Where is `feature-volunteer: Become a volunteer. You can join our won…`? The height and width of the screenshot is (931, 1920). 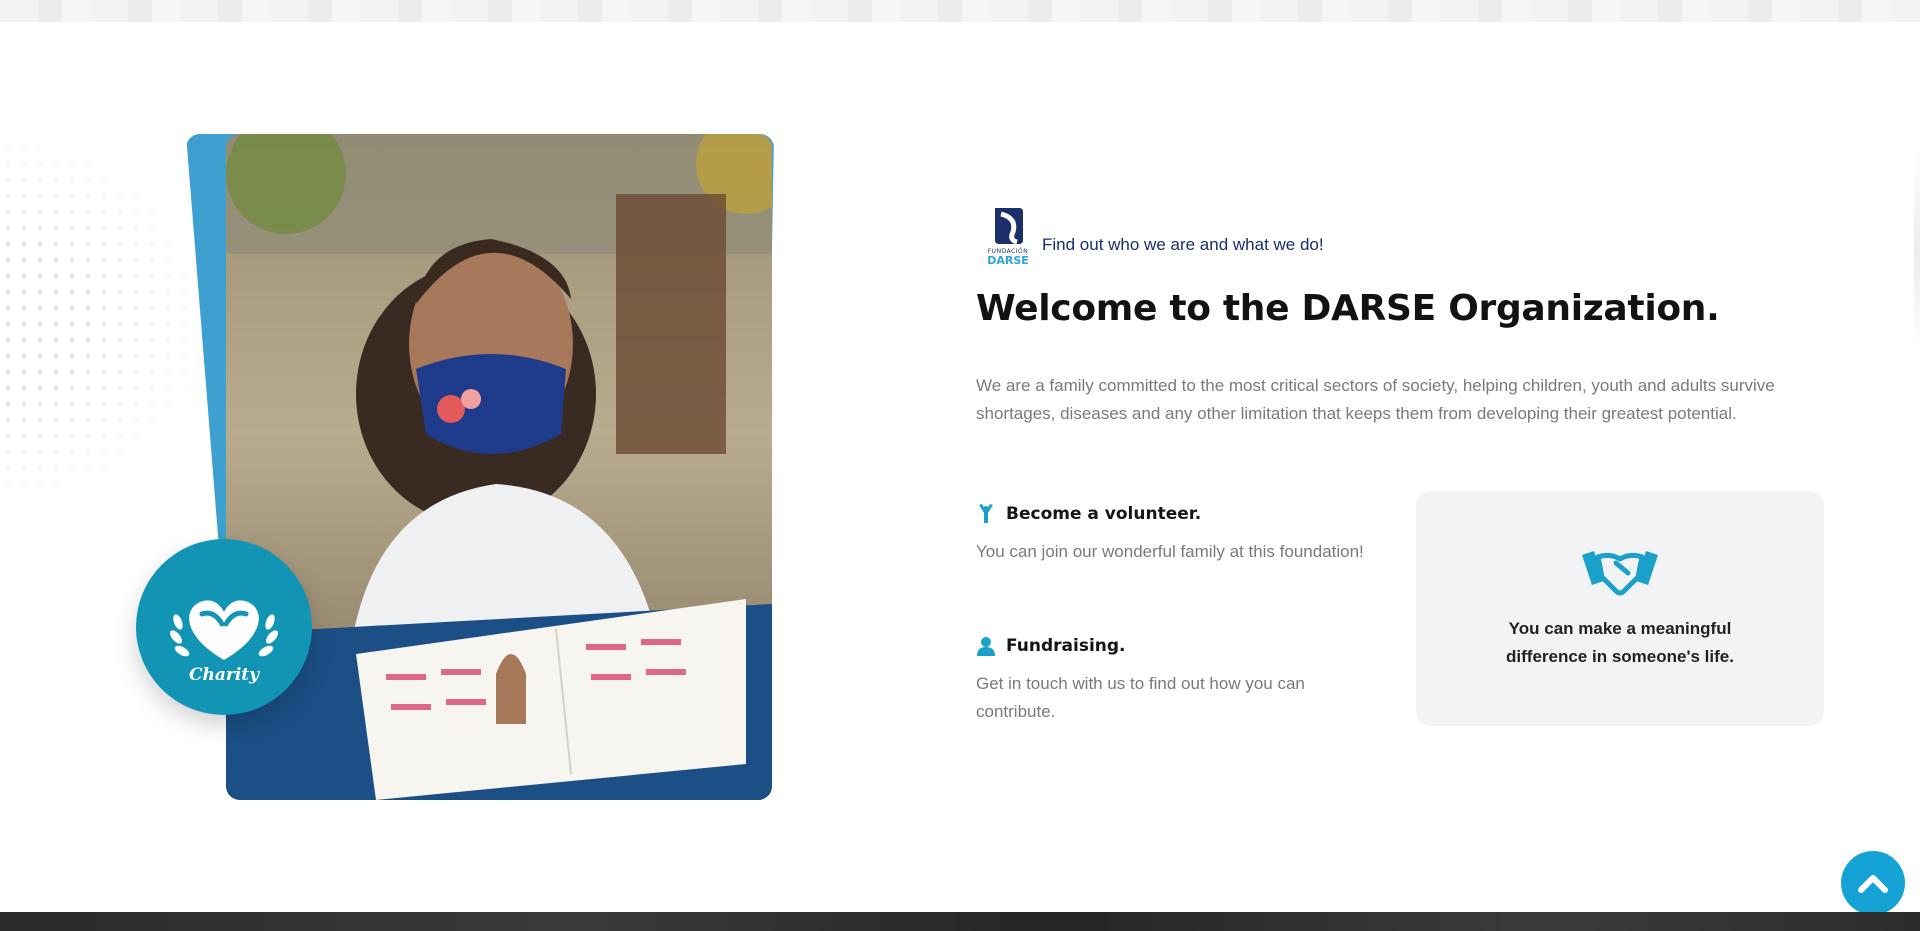 feature-volunteer: Become a volunteer. You can join our won… is located at coordinates (1176, 535).